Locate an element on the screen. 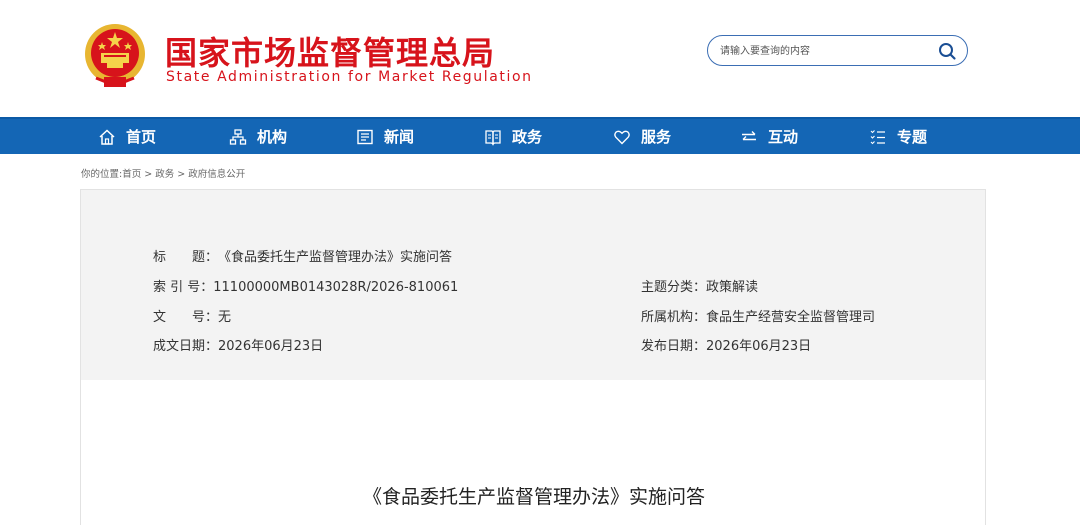 The image size is (1080, 525). nav-item-news: 新闻 is located at coordinates (385, 136).